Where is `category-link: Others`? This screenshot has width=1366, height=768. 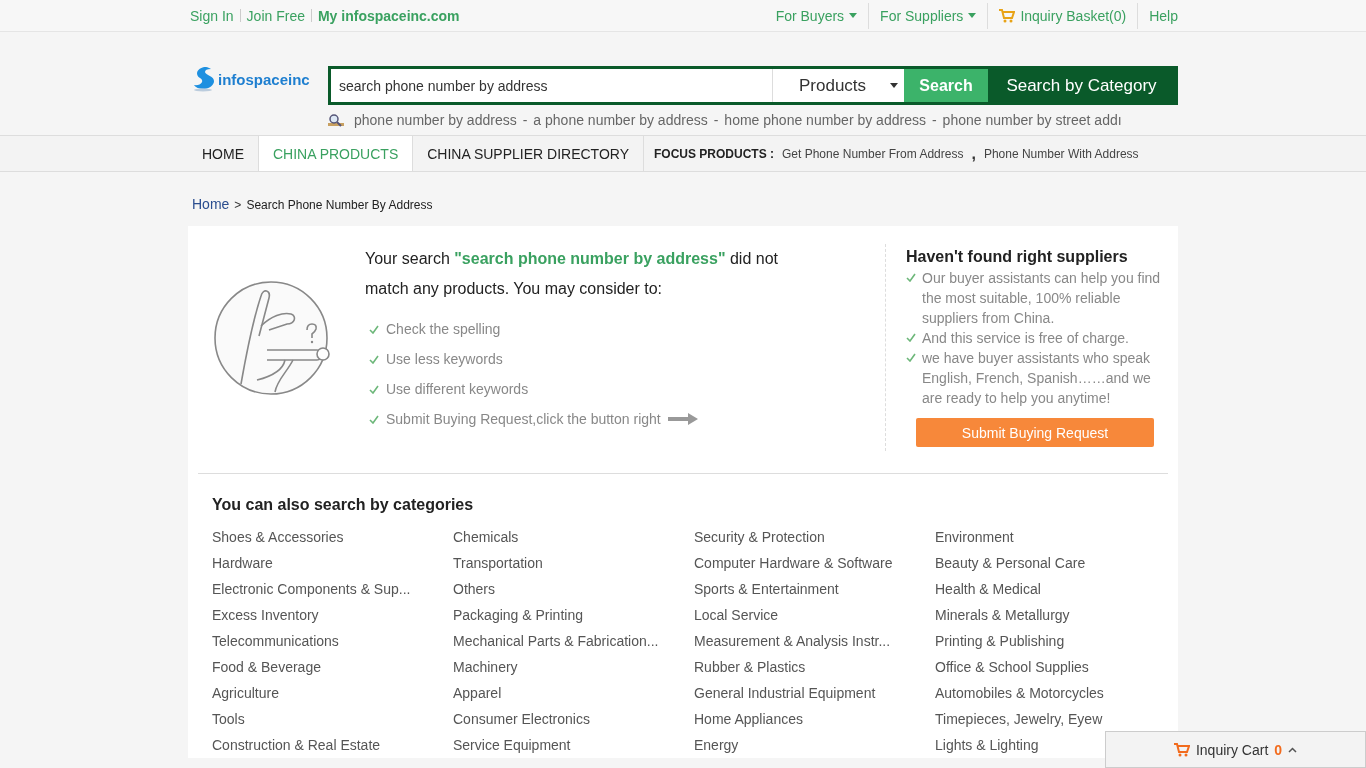
category-link: Others is located at coordinates (474, 589).